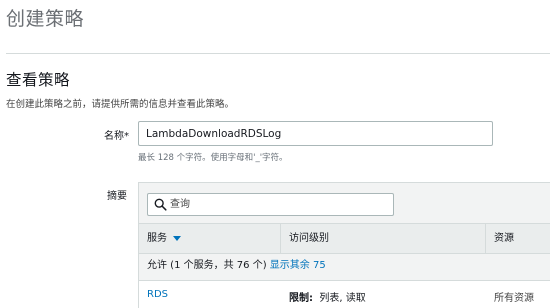 The height and width of the screenshot is (308, 550). I want to click on column-header-service-label: 服务, so click(157, 238).